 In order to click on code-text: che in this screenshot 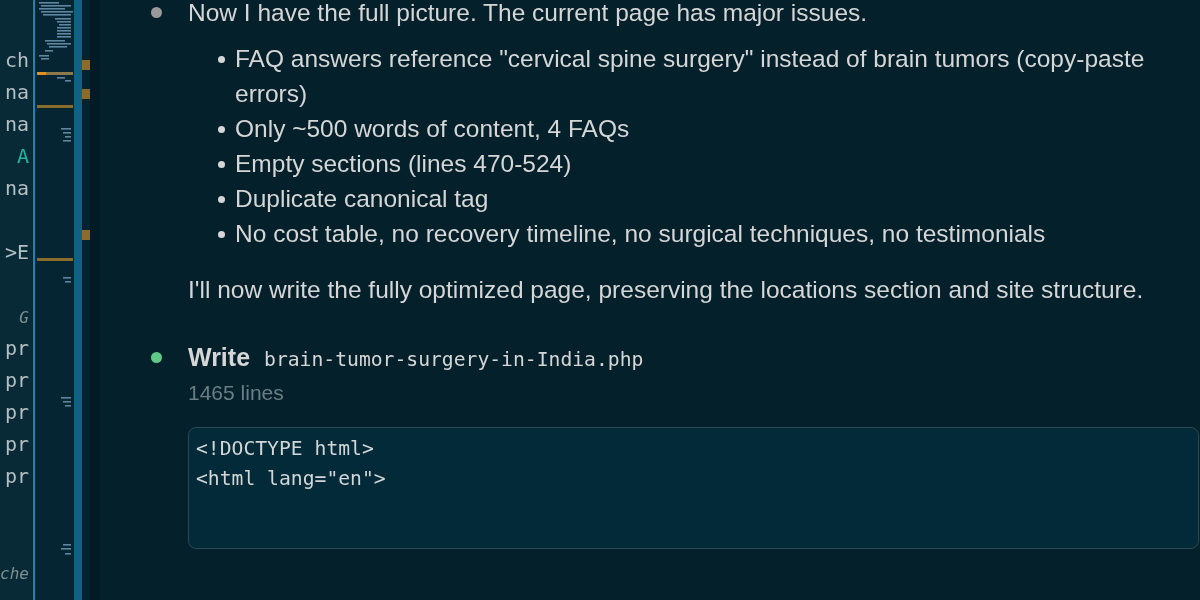, I will do `click(14, 574)`.